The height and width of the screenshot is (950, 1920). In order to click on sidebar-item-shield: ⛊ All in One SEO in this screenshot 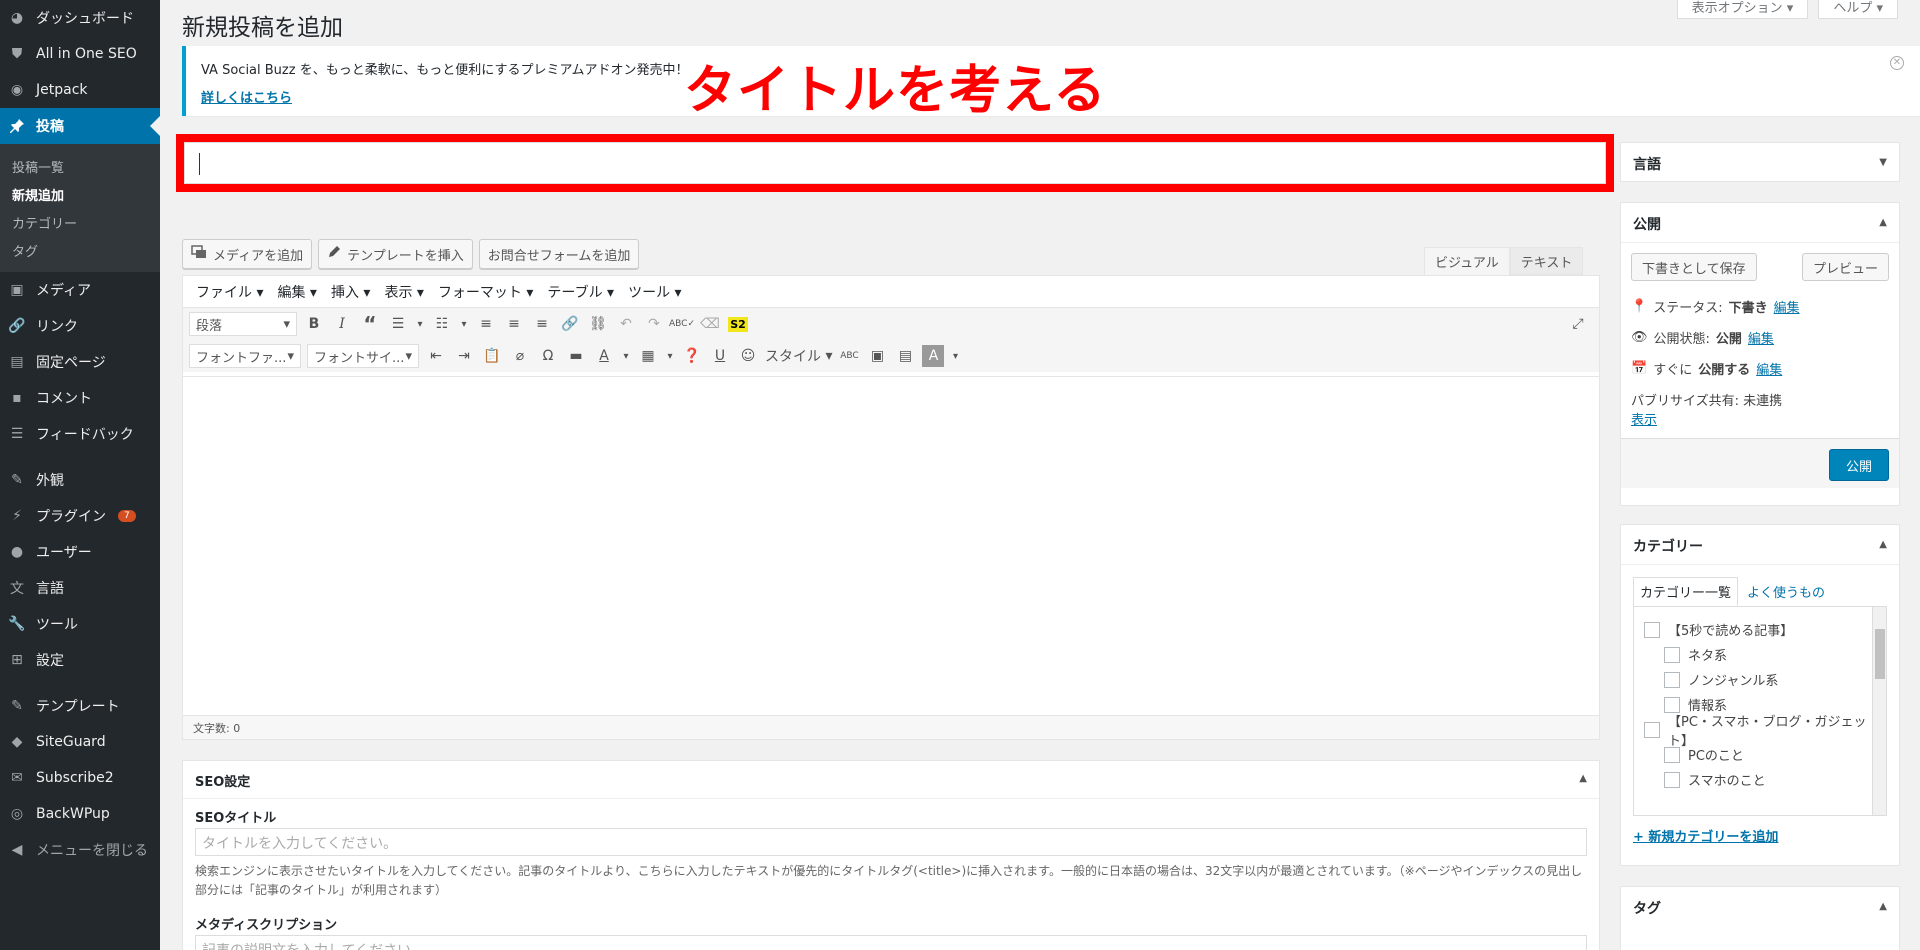, I will do `click(80, 54)`.